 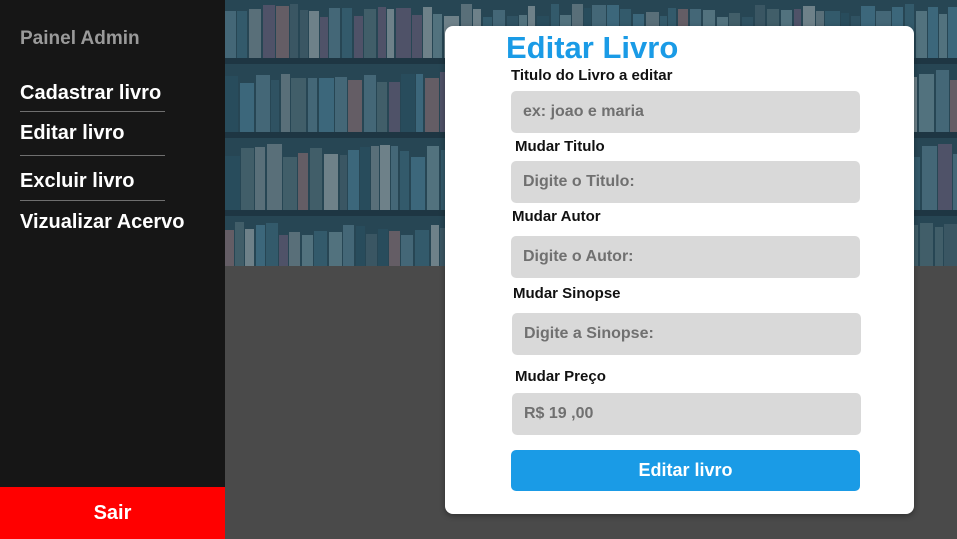 I want to click on nav-item-edit-book: Editar livro, so click(x=72, y=133).